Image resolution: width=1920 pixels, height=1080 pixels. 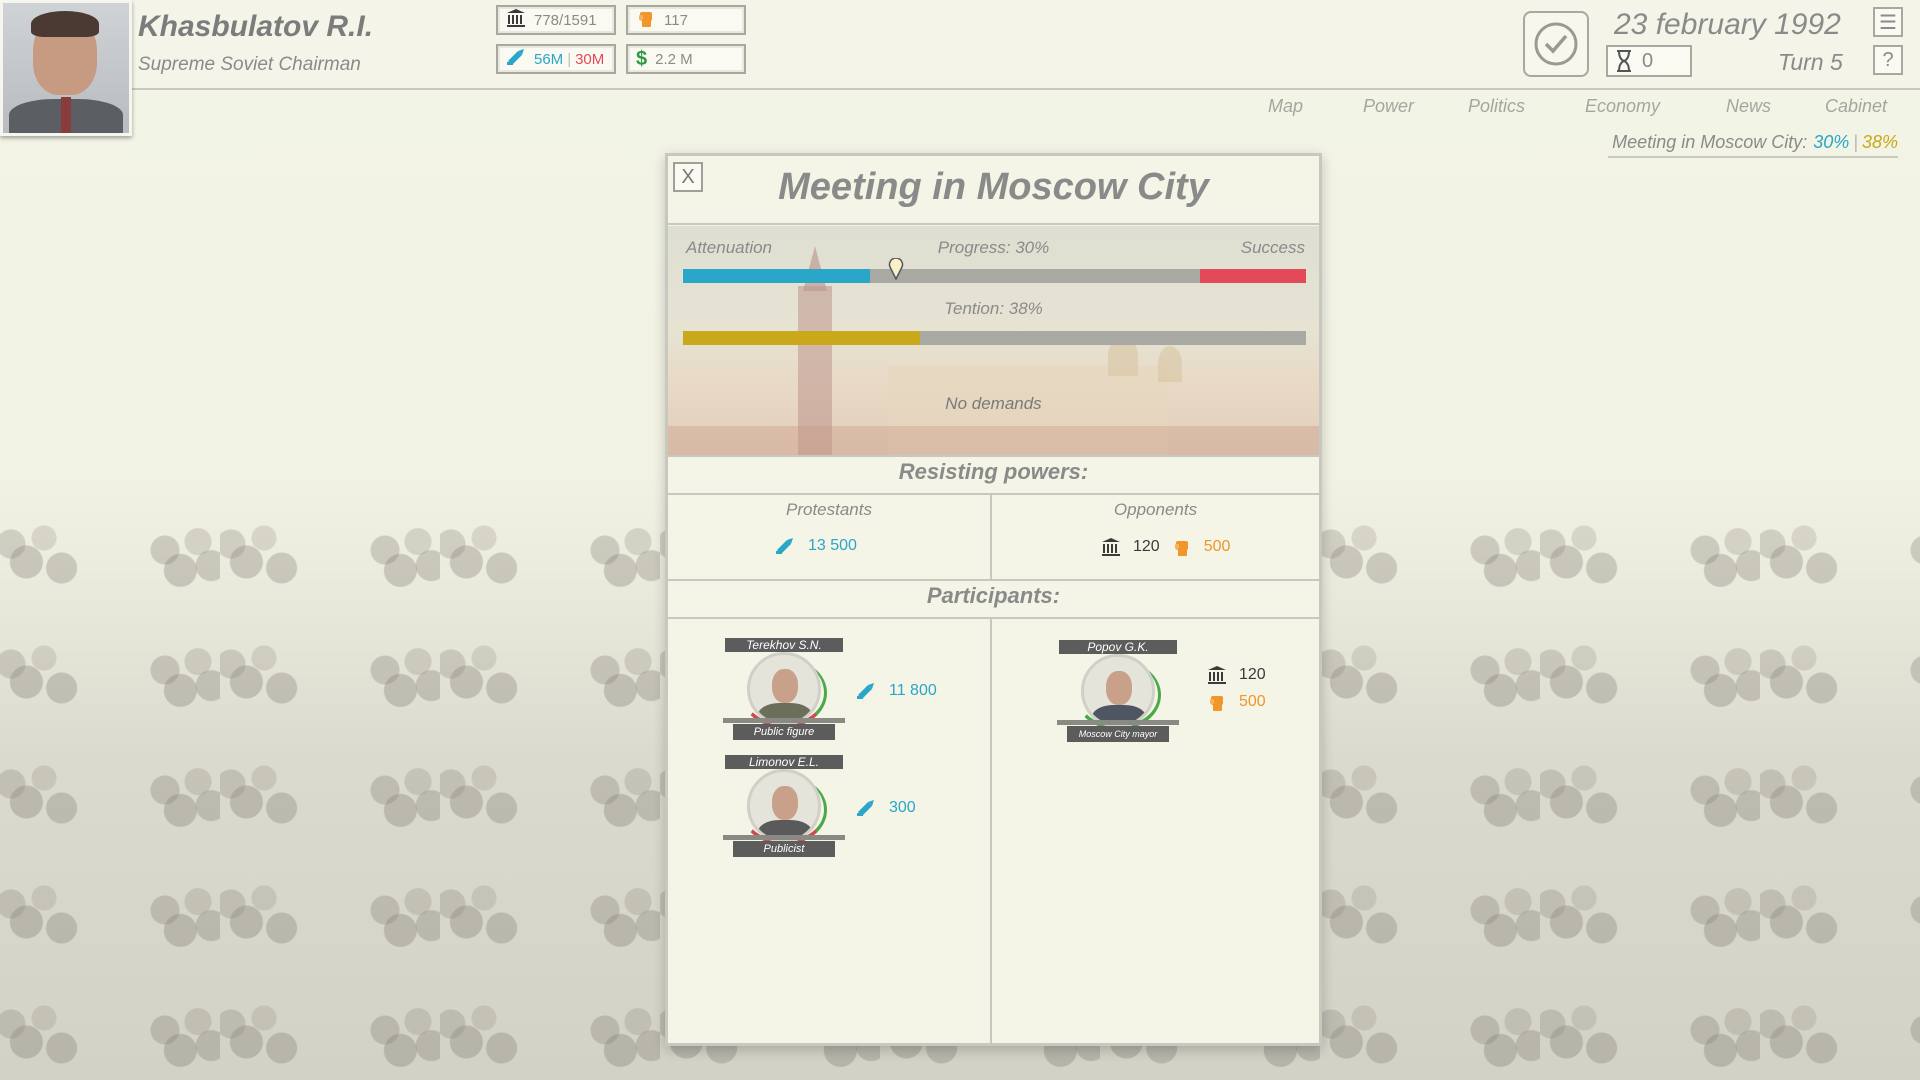 I want to click on force-stat: 117, so click(x=686, y=20).